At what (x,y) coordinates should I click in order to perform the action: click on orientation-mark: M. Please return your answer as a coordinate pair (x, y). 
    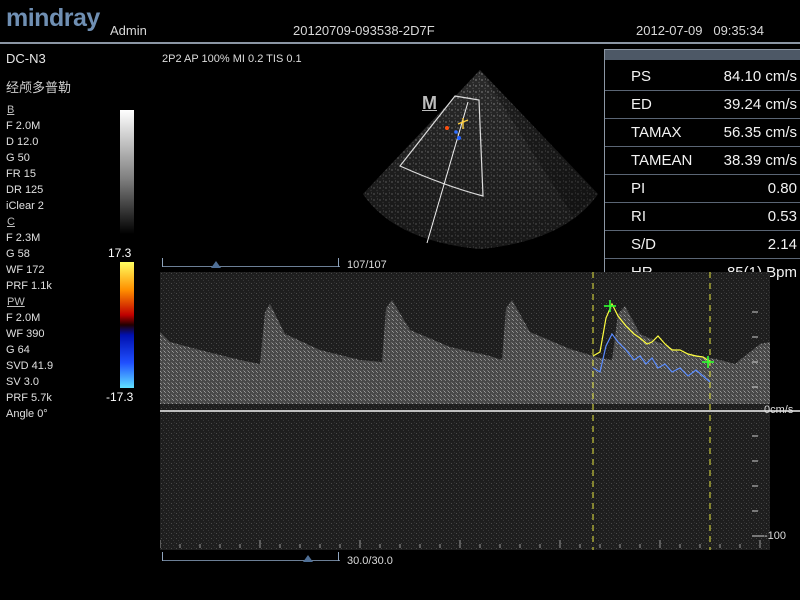
    Looking at the image, I should click on (429, 103).